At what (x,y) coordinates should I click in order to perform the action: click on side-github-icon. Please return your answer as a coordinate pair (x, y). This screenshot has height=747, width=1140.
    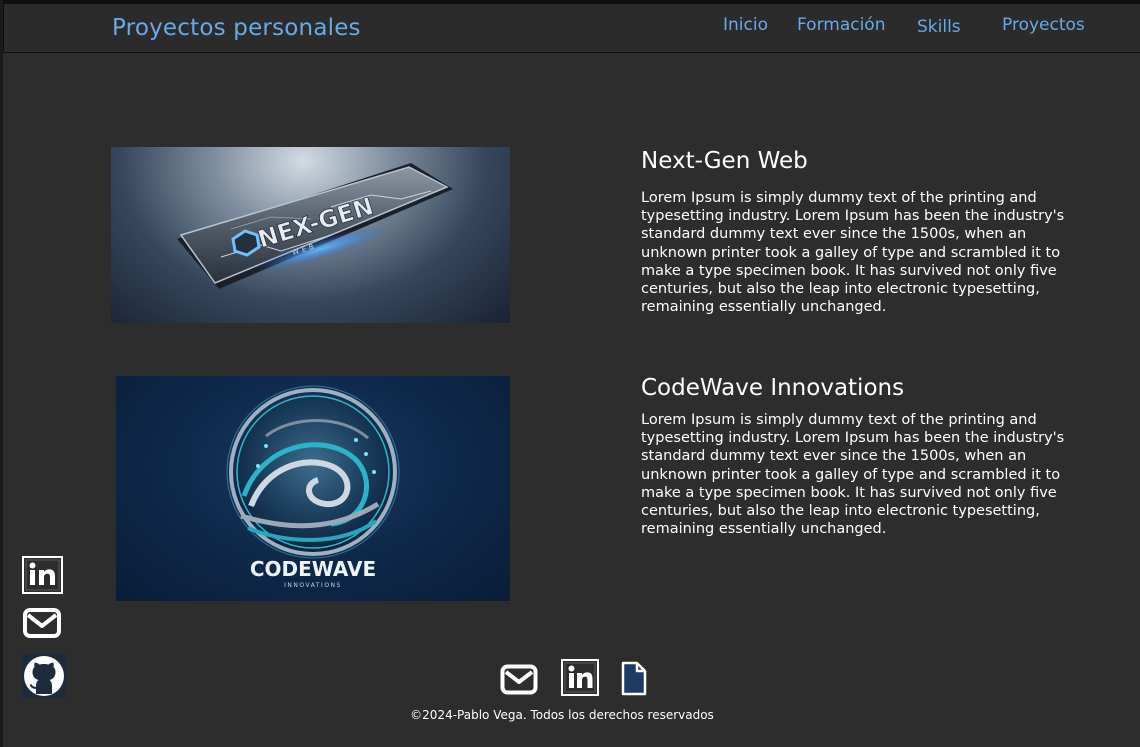
    Looking at the image, I should click on (44, 676).